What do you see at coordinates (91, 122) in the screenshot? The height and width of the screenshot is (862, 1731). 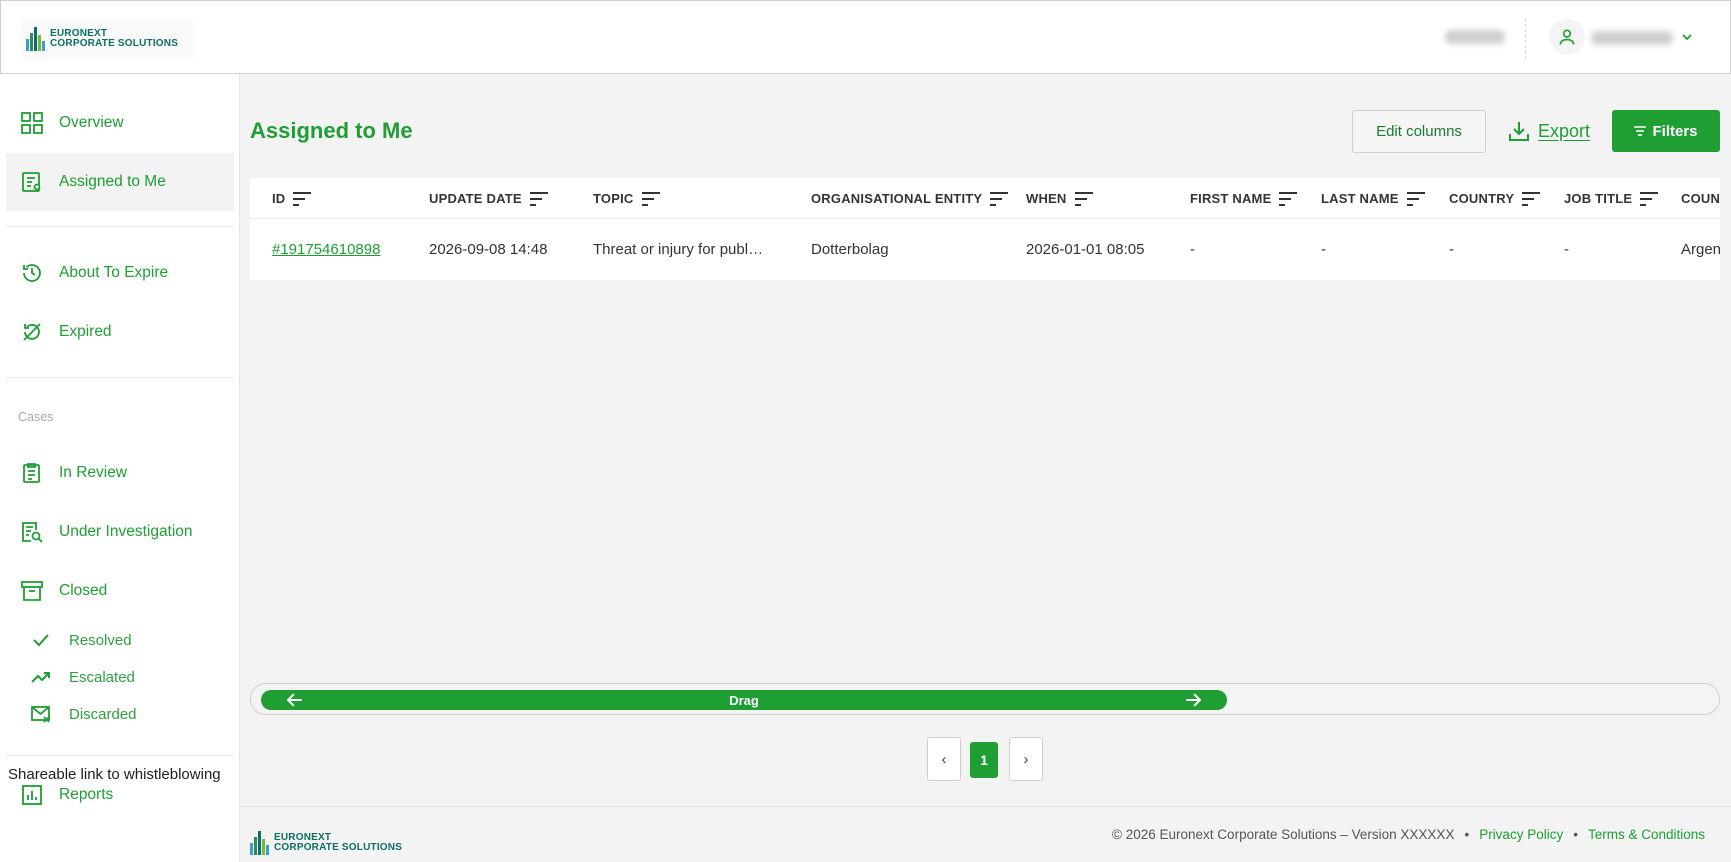 I see `sidebar-item-label: Overview` at bounding box center [91, 122].